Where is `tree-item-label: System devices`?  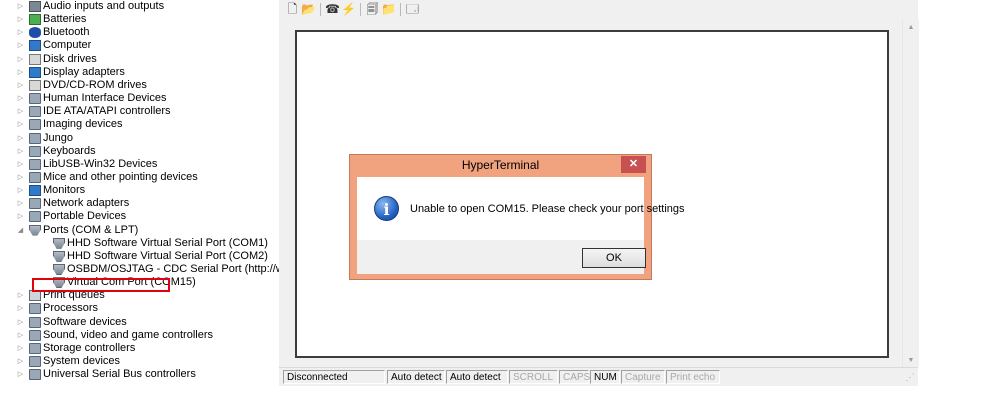 tree-item-label: System devices is located at coordinates (82, 361).